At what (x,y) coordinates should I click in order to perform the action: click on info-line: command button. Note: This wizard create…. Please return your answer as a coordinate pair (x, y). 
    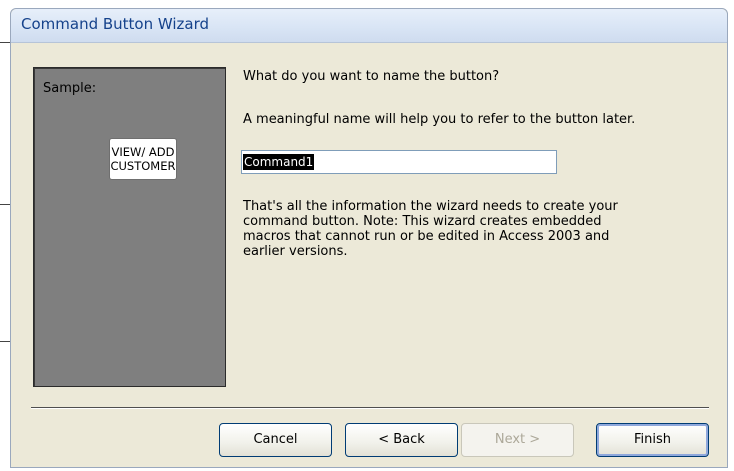
    Looking at the image, I should click on (422, 221).